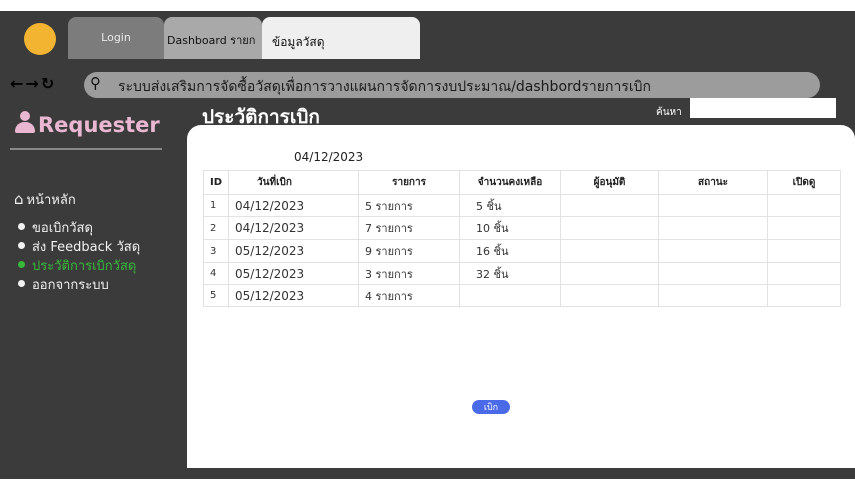 This screenshot has width=855, height=487. I want to click on table-row: 2 04/12/2023 7 รายการ 10 ชิ้น, so click(522, 228).